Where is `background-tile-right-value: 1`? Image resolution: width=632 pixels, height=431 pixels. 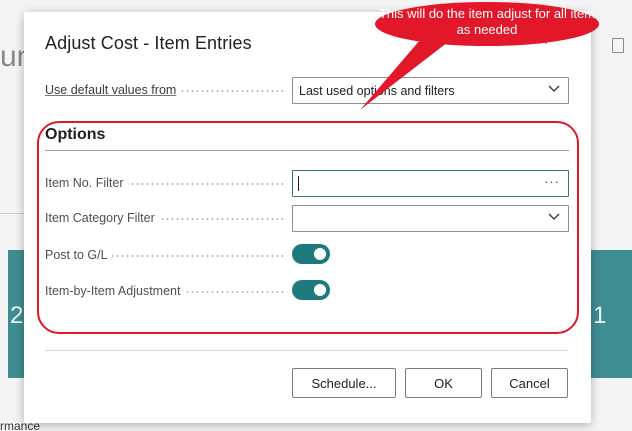 background-tile-right-value: 1 is located at coordinates (600, 315).